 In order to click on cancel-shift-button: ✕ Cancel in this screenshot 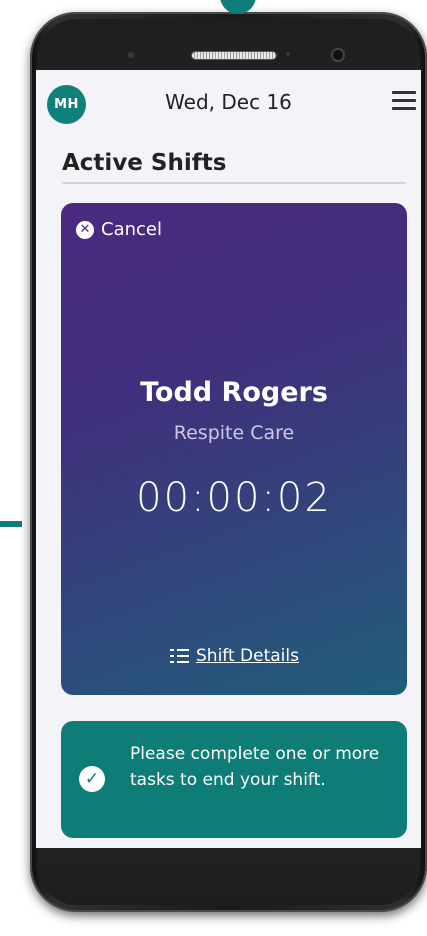, I will do `click(119, 229)`.